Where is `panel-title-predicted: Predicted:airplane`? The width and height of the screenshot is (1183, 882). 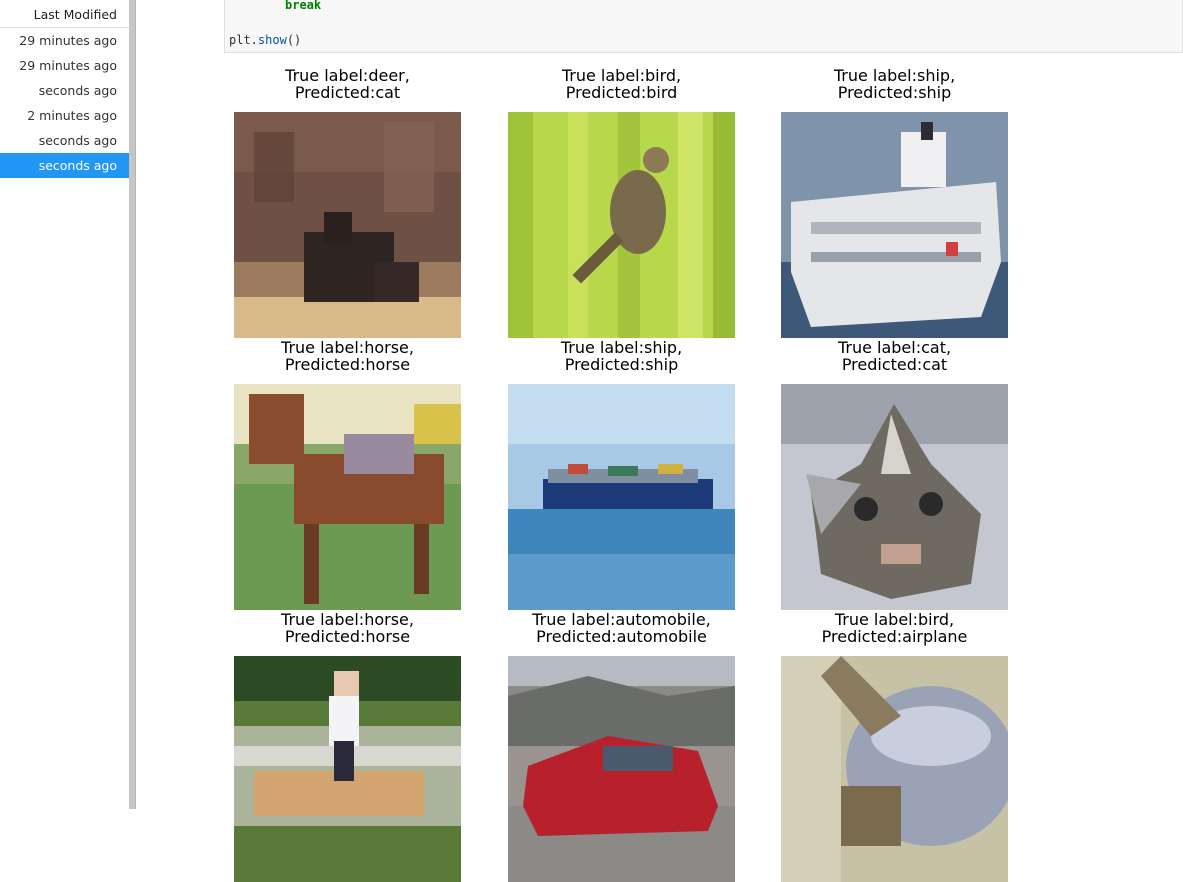 panel-title-predicted: Predicted:airplane is located at coordinates (894, 636).